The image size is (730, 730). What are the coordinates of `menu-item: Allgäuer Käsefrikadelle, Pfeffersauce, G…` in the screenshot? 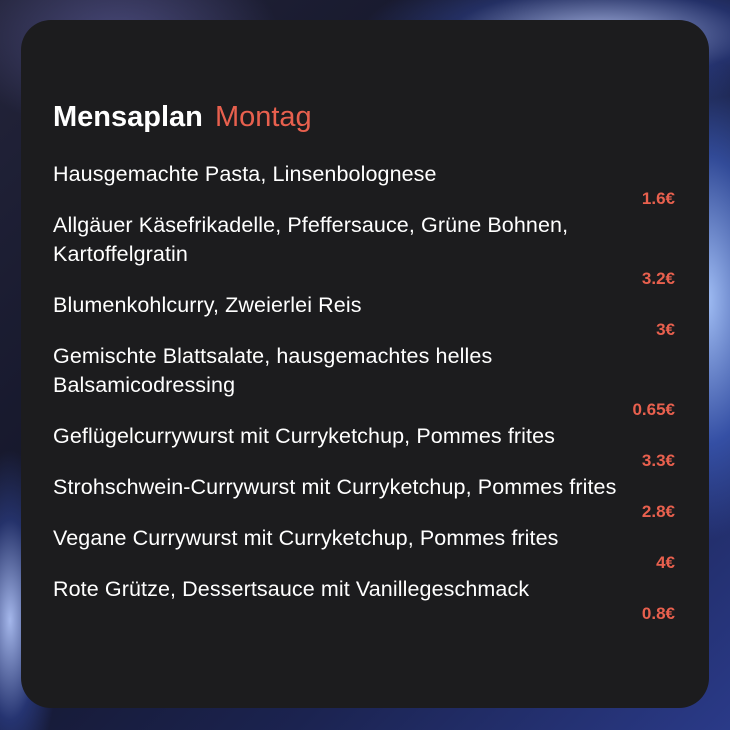 It's located at (364, 249).